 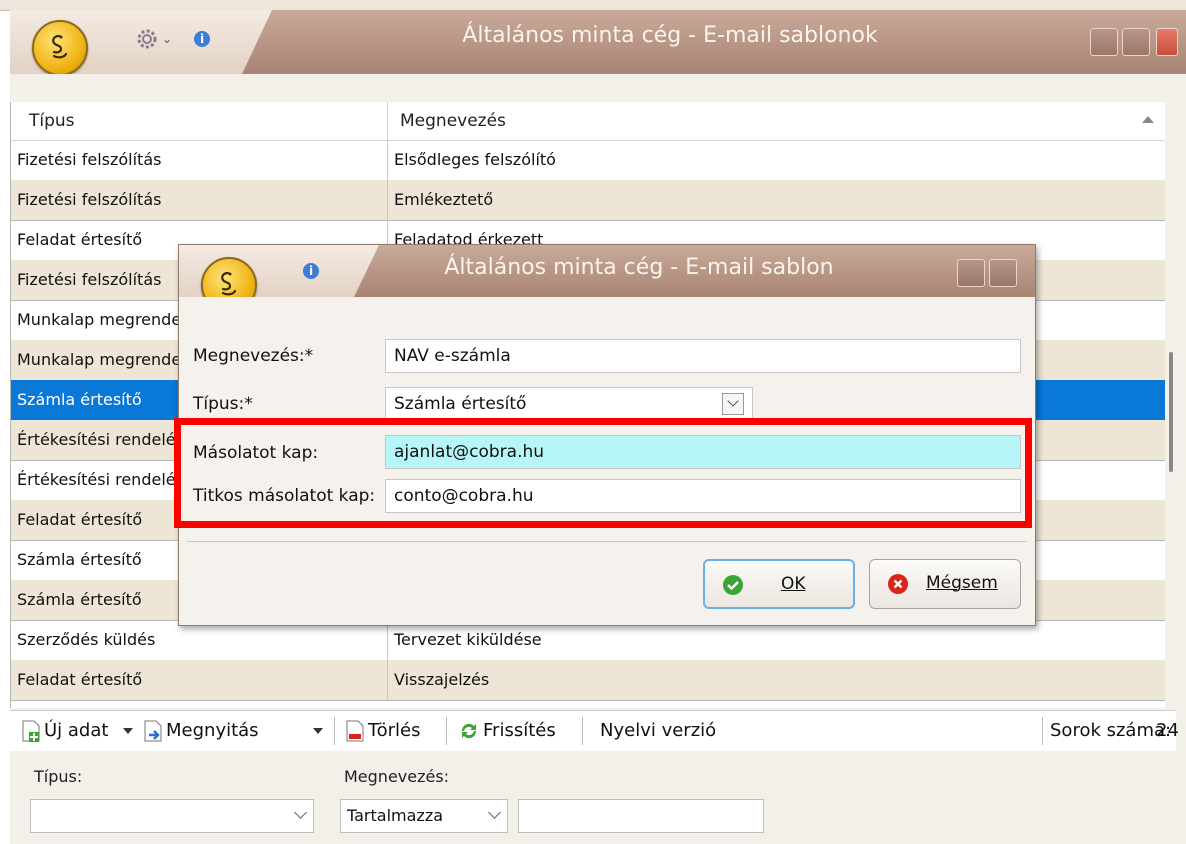 What do you see at coordinates (1111, 730) in the screenshot?
I see `row-count-label: Sorok száma:` at bounding box center [1111, 730].